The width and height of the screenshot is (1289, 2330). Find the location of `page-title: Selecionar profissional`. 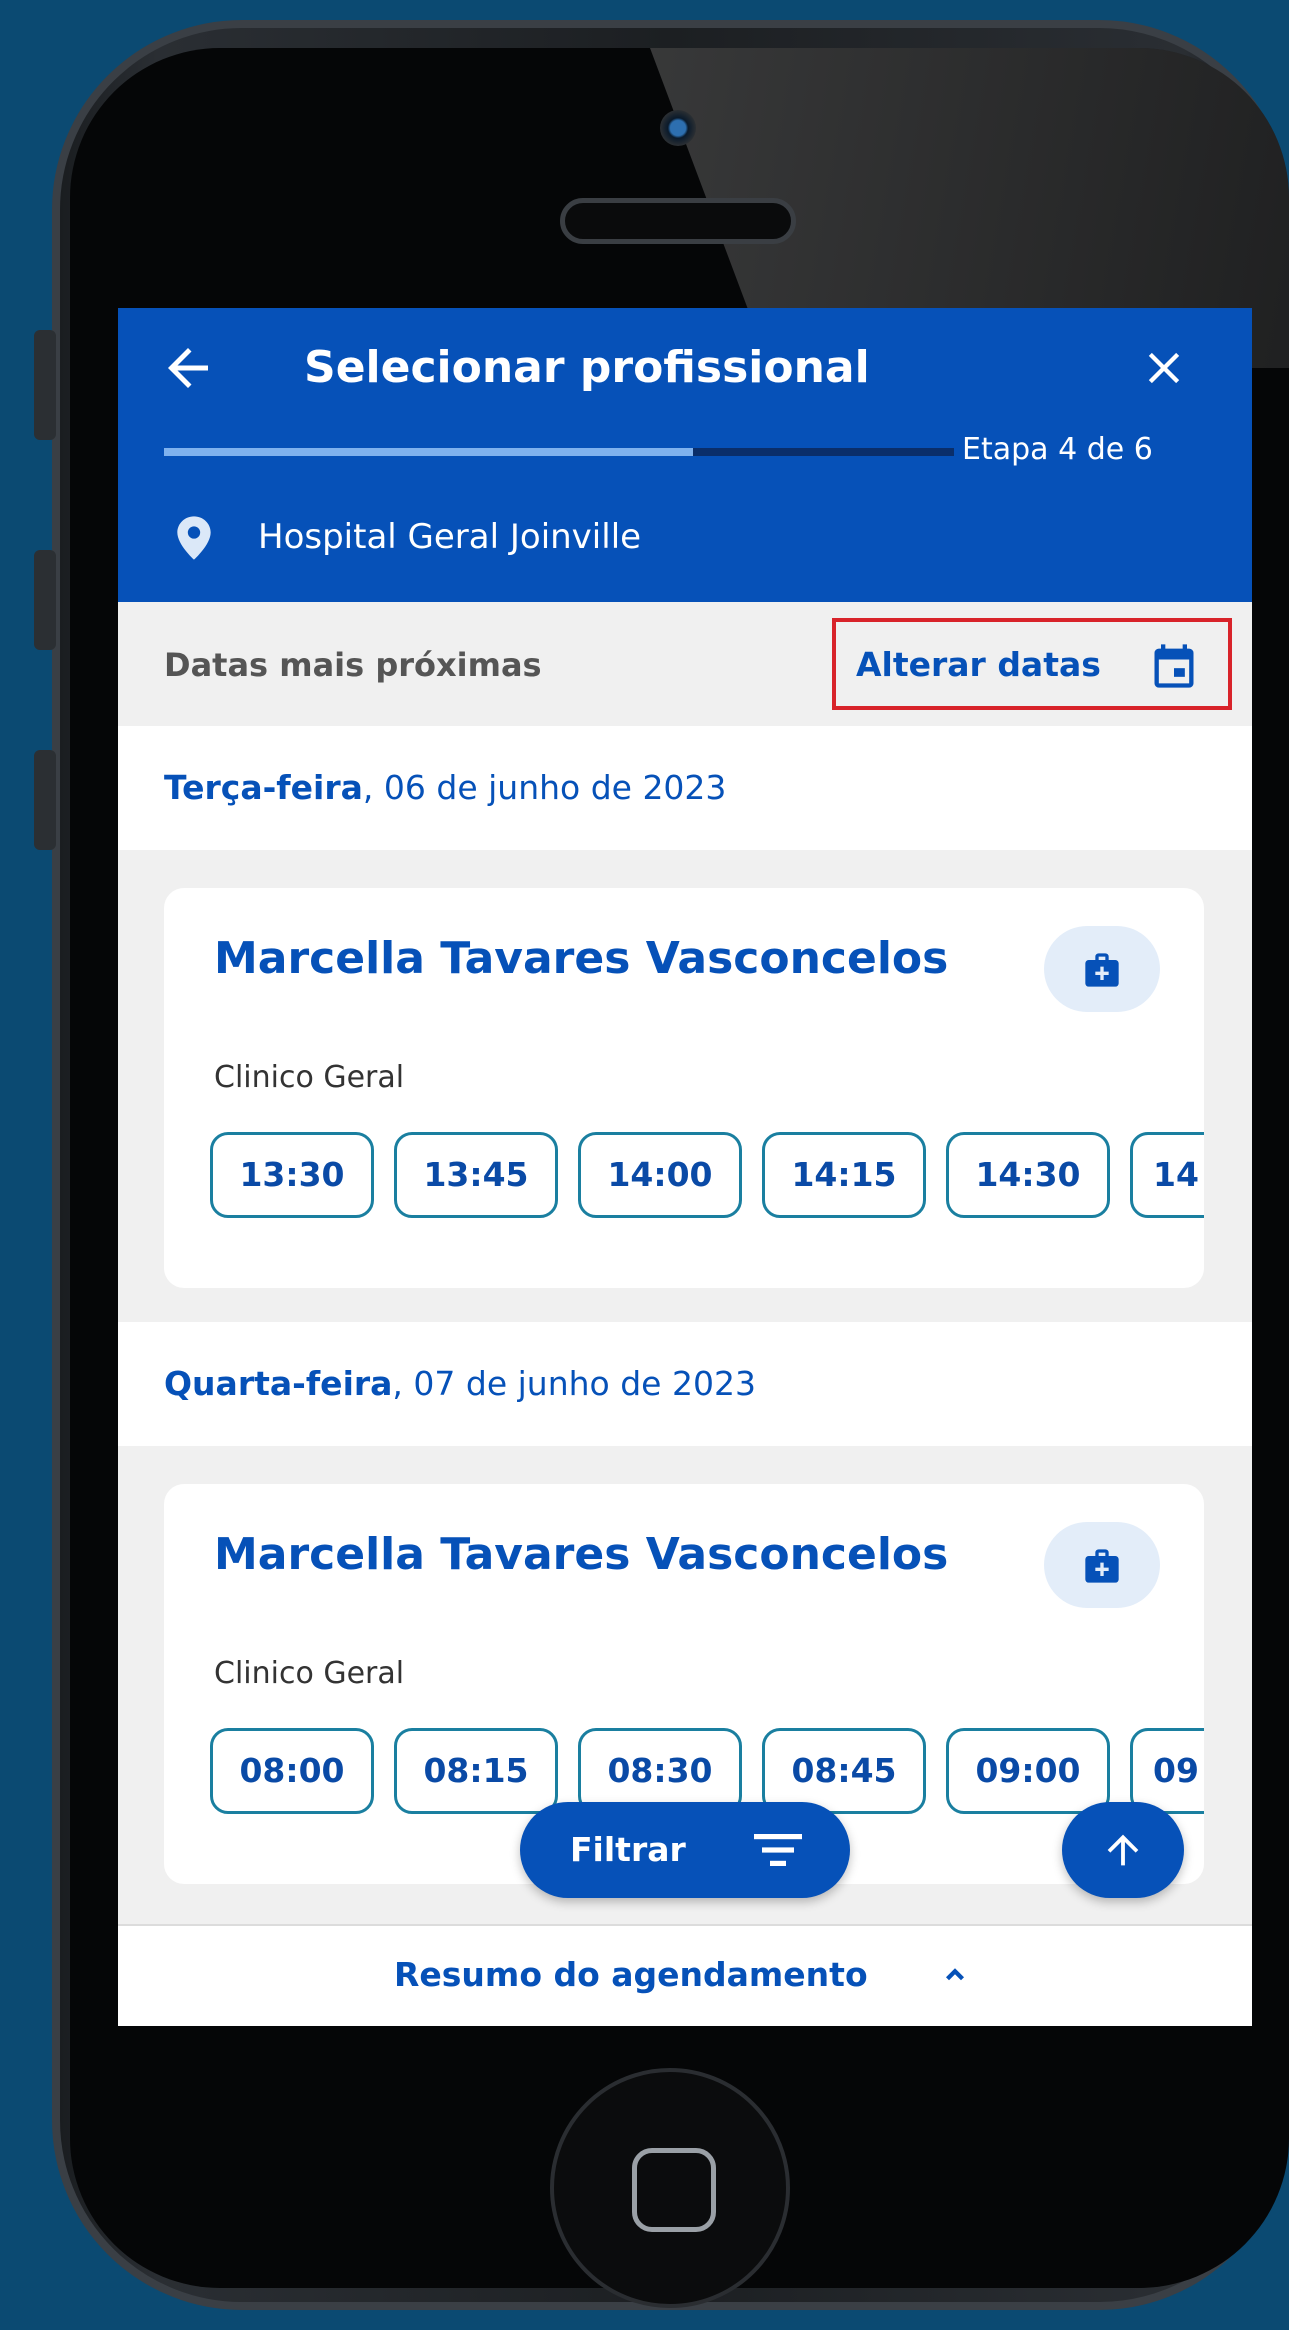

page-title: Selecionar profissional is located at coordinates (587, 367).